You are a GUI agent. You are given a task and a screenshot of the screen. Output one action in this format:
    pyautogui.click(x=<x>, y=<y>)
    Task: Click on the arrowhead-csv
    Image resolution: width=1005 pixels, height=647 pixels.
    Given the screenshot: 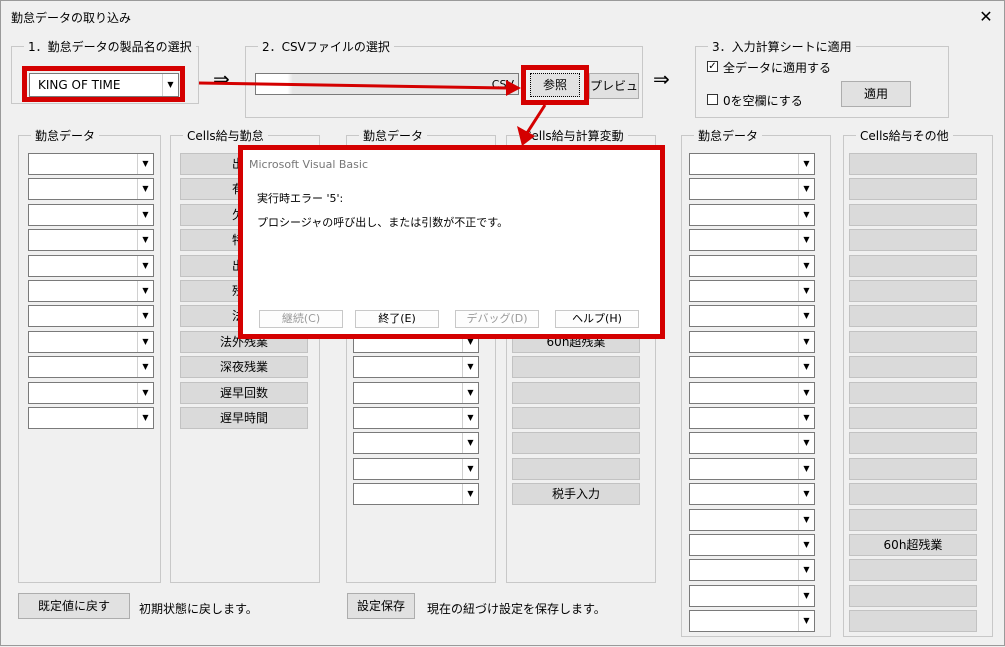 What is the action you would take?
    pyautogui.click(x=513, y=88)
    